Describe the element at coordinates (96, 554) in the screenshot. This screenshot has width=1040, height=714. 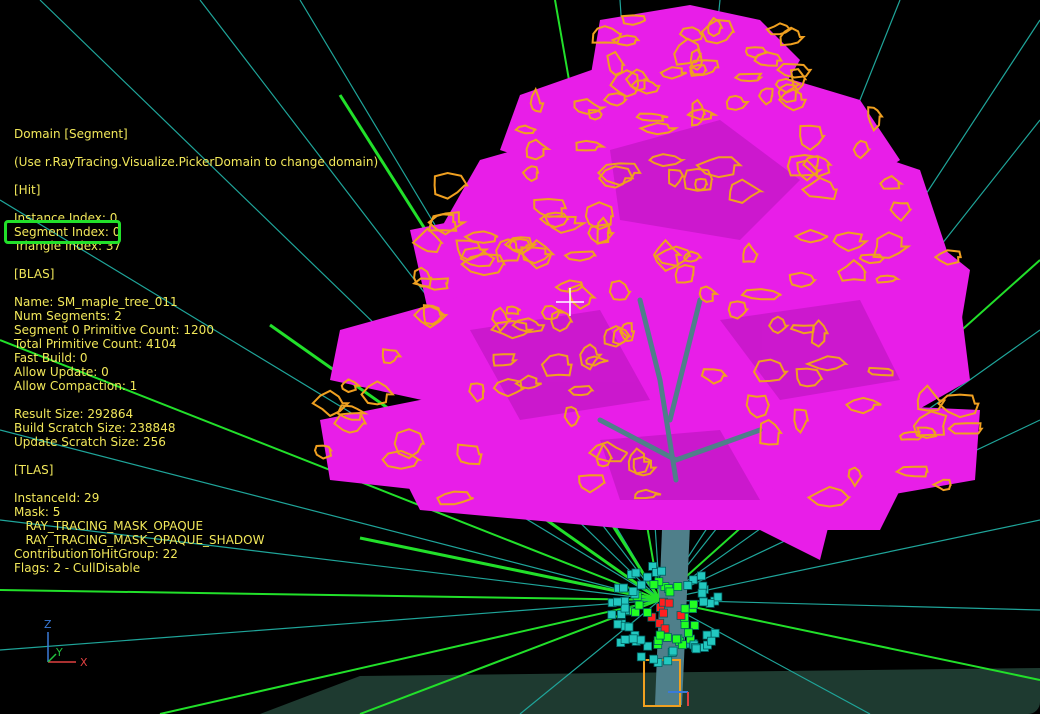
I see `info-line: ContributionToHitGroup: 22` at that location.